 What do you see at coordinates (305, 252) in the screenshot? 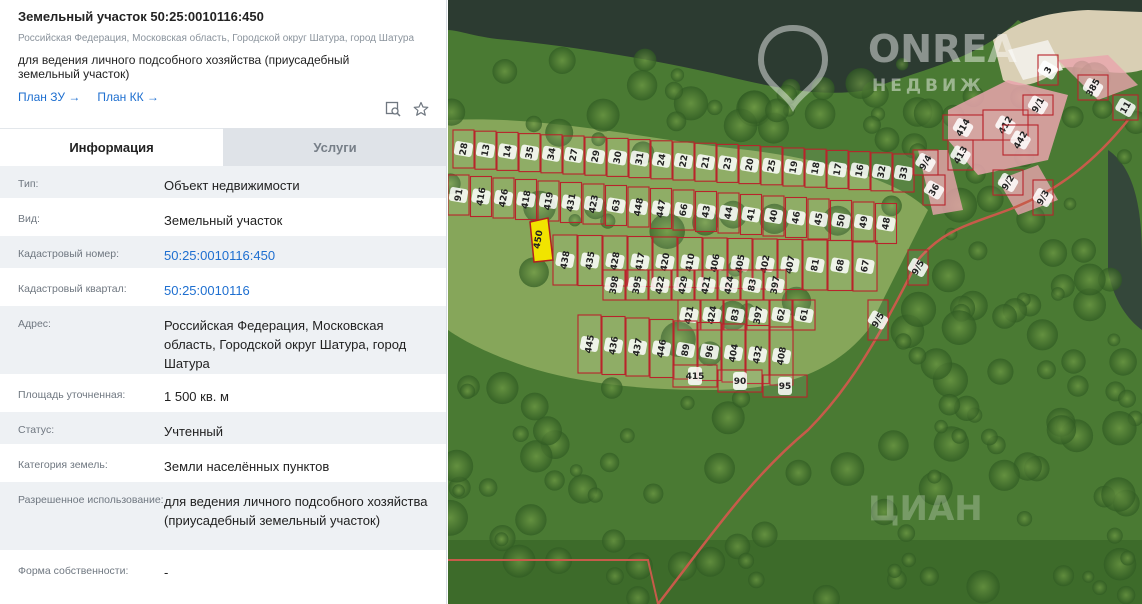
I see `cadastral-number-link: 50:25:0010116:450` at bounding box center [305, 252].